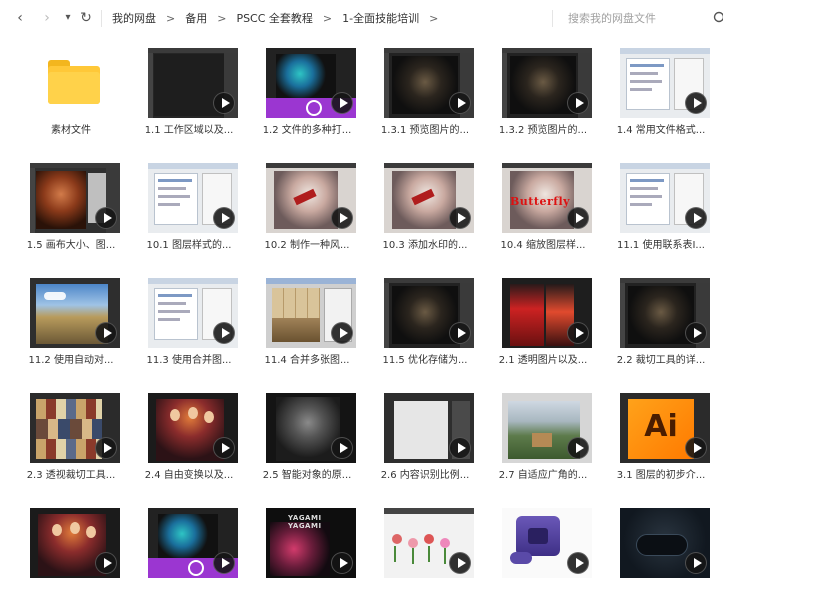 This screenshot has width=815, height=591. I want to click on video-file-item: YAGAMI YAGAMI, so click(307, 545).